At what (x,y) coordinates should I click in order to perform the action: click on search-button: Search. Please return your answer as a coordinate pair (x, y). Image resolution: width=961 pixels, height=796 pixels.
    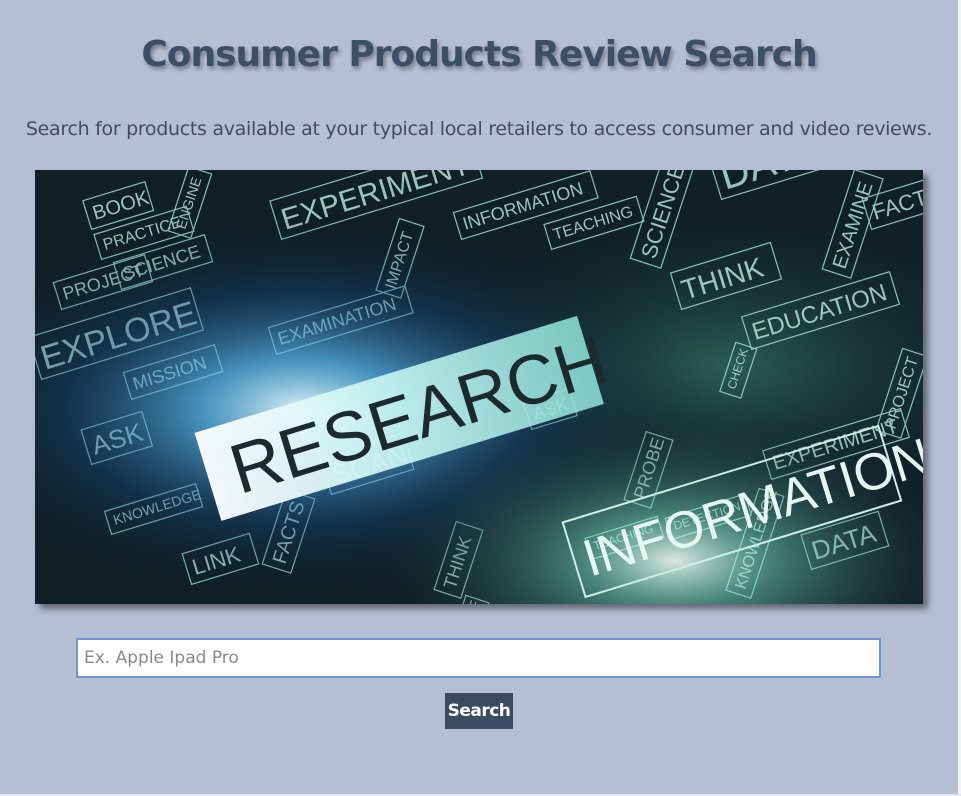
    Looking at the image, I should click on (479, 711).